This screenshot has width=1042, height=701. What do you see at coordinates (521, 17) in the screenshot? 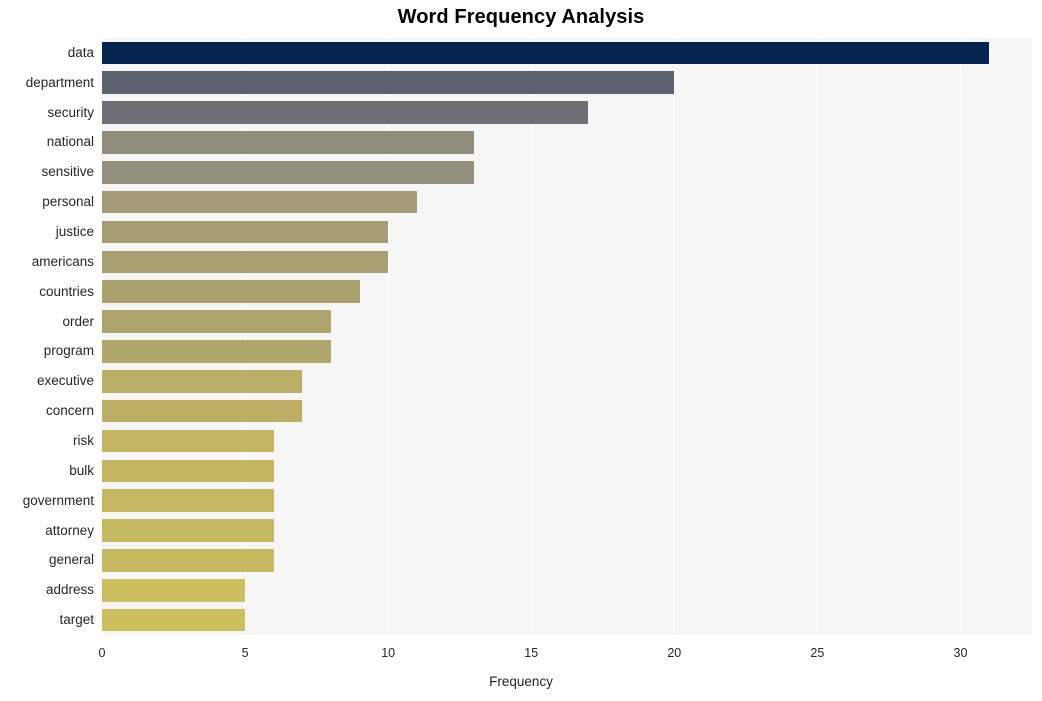
I see `chart-title: Word Frequency Analysis` at bounding box center [521, 17].